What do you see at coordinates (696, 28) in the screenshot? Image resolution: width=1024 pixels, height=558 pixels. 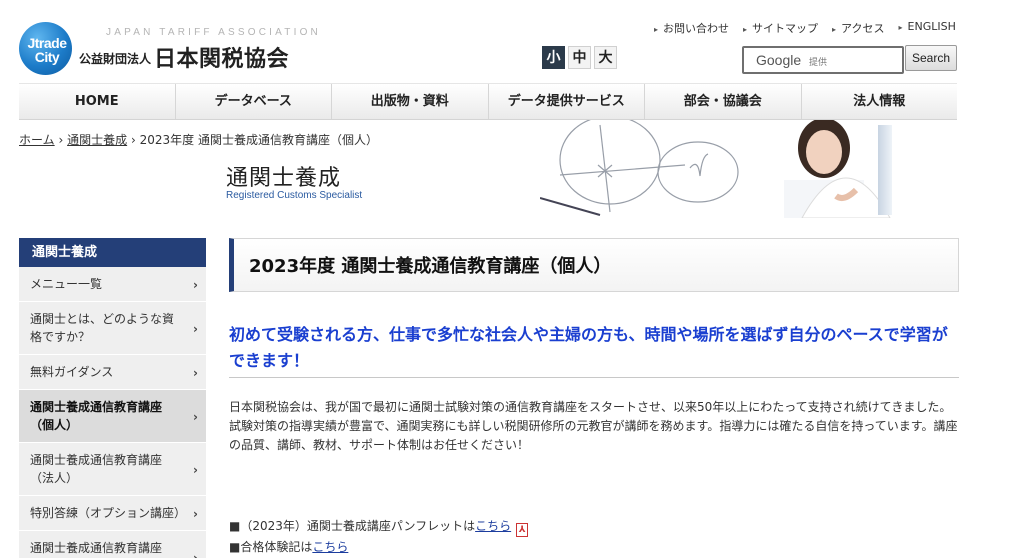 I see `util-link-label: お問い合わせ` at bounding box center [696, 28].